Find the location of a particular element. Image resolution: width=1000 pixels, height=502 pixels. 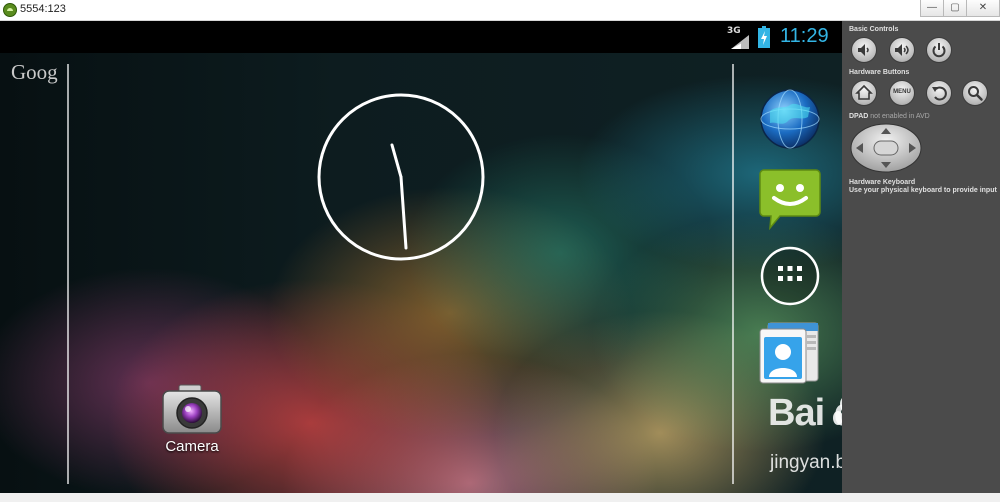

minimize-button: — is located at coordinates (932, 8).